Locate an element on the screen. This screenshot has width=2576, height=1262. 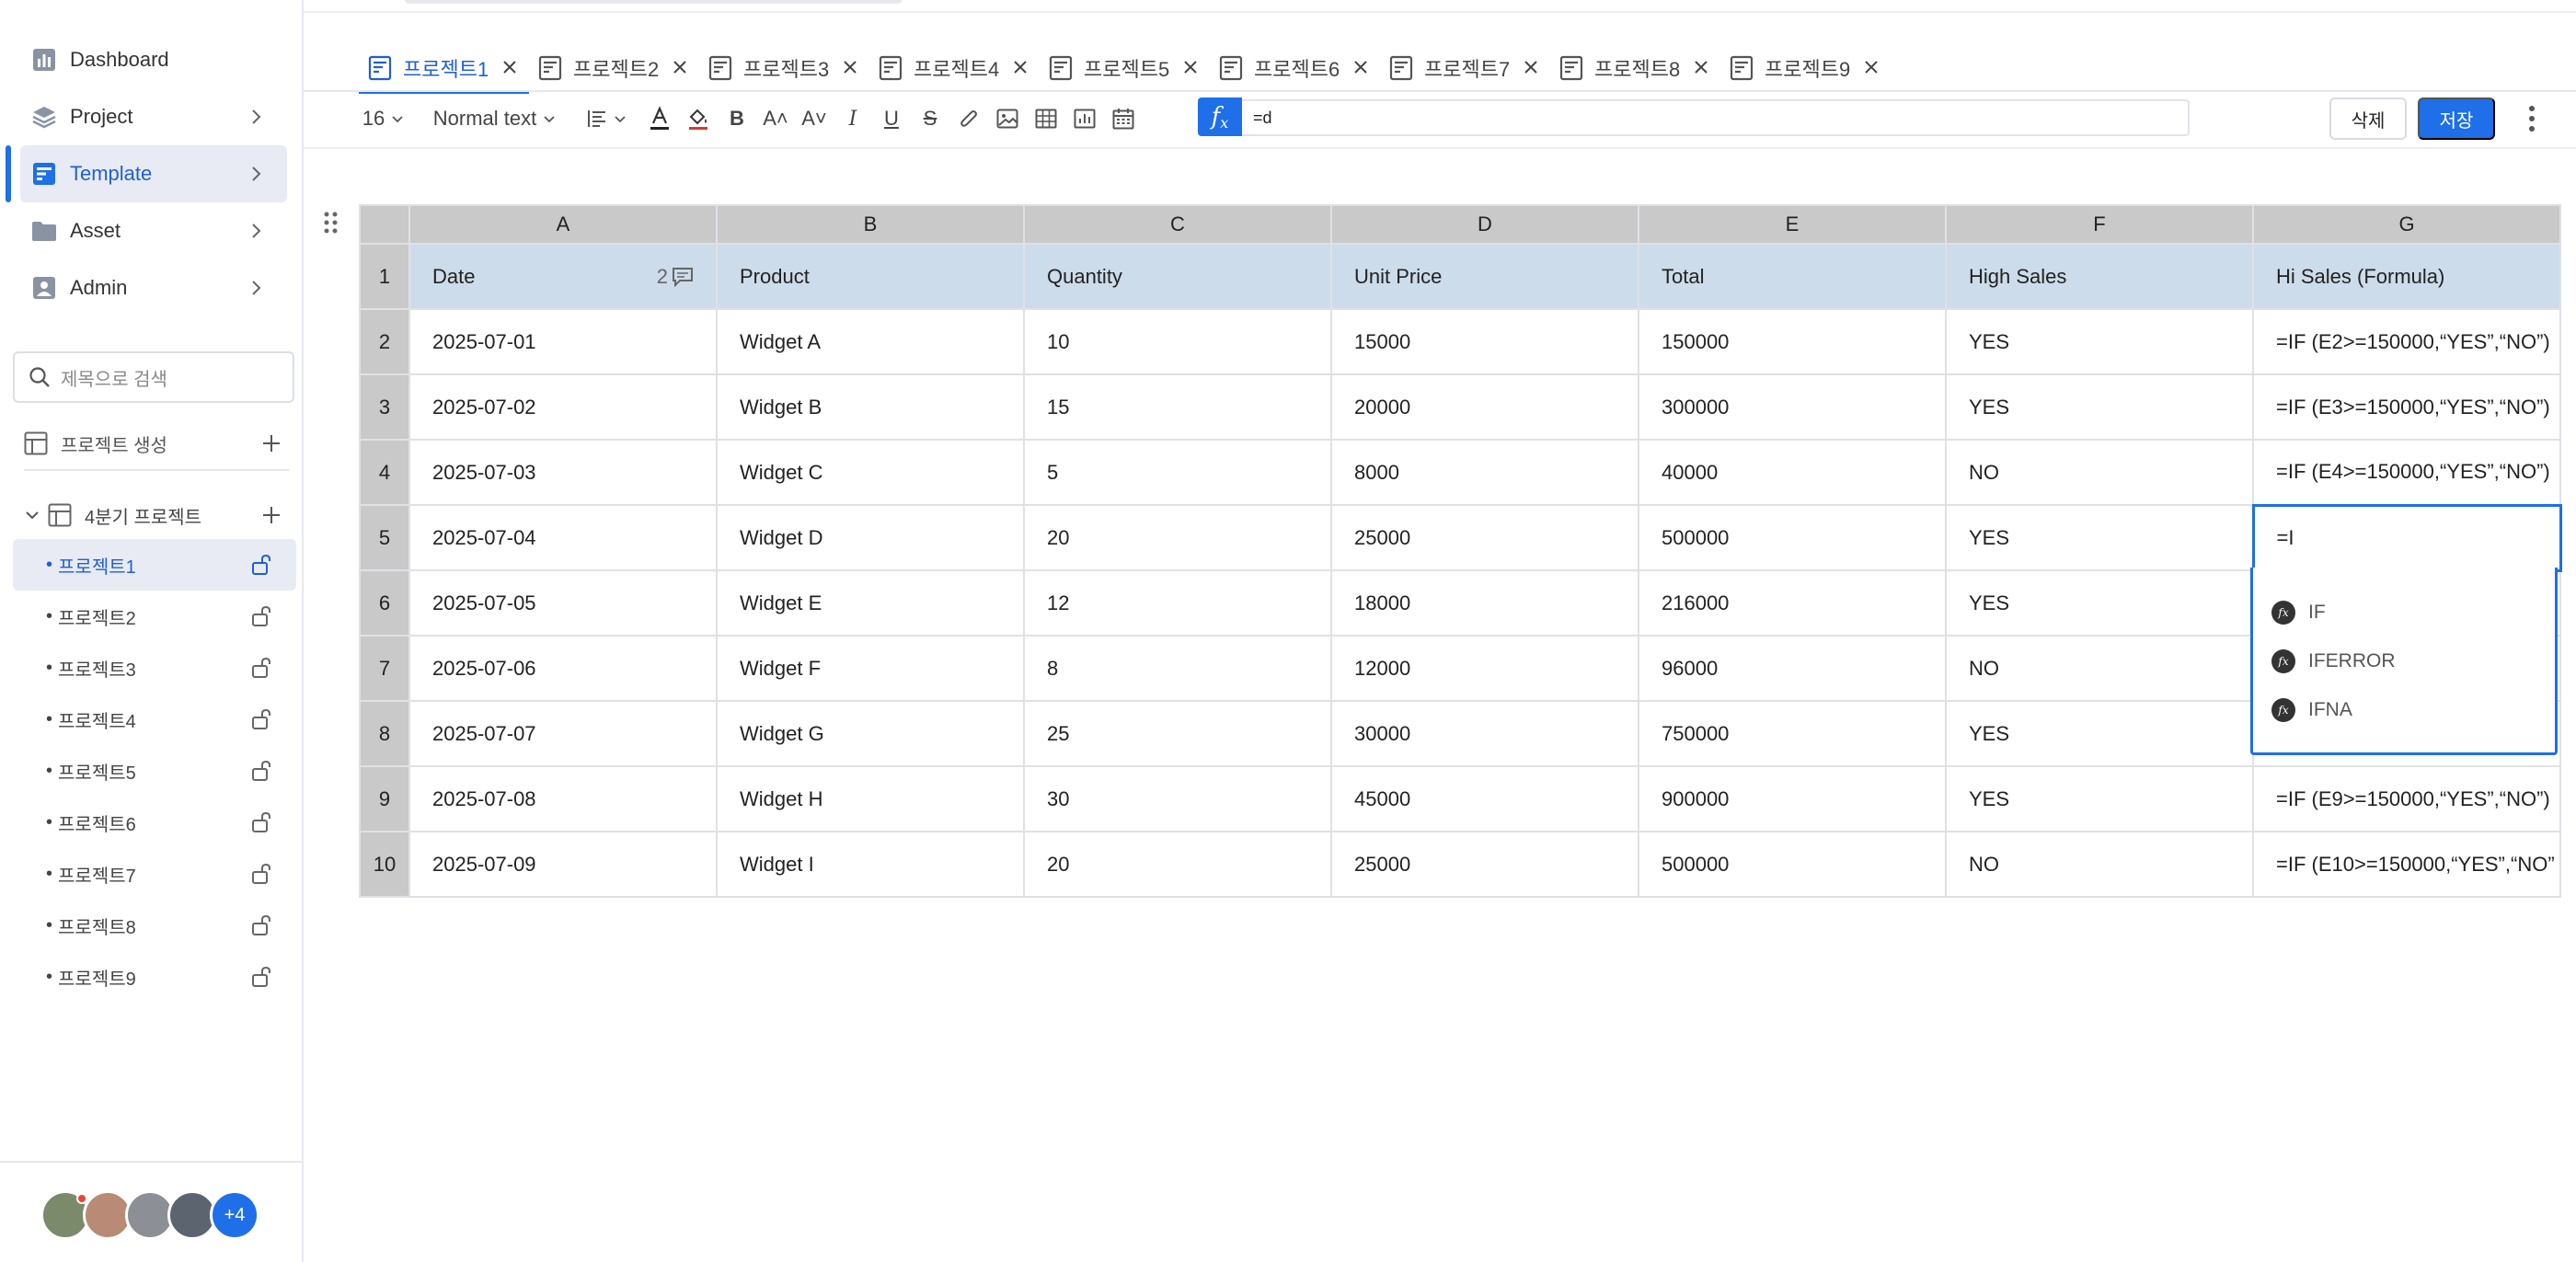
table-cell: =IF (E9>=150000,“YES”,“NO”) is located at coordinates (2406, 798).